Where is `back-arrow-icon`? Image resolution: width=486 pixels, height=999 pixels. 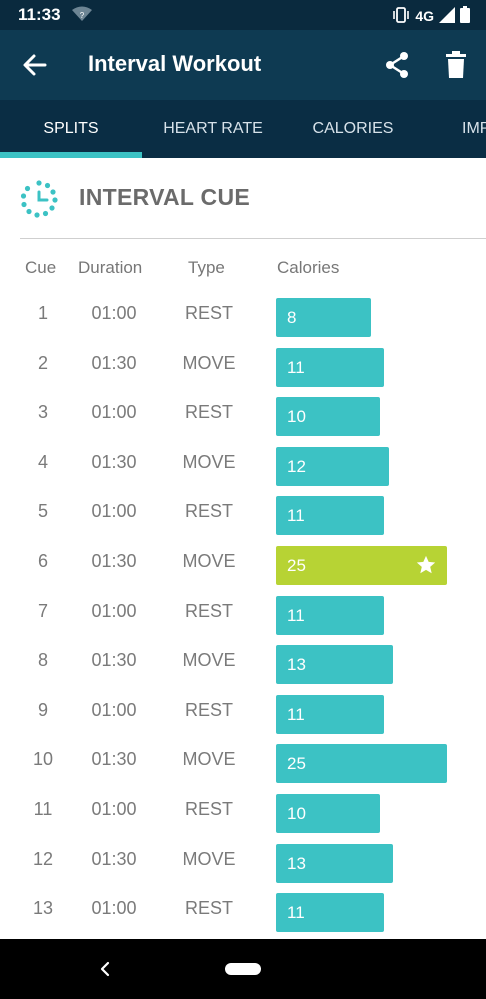 back-arrow-icon is located at coordinates (35, 65).